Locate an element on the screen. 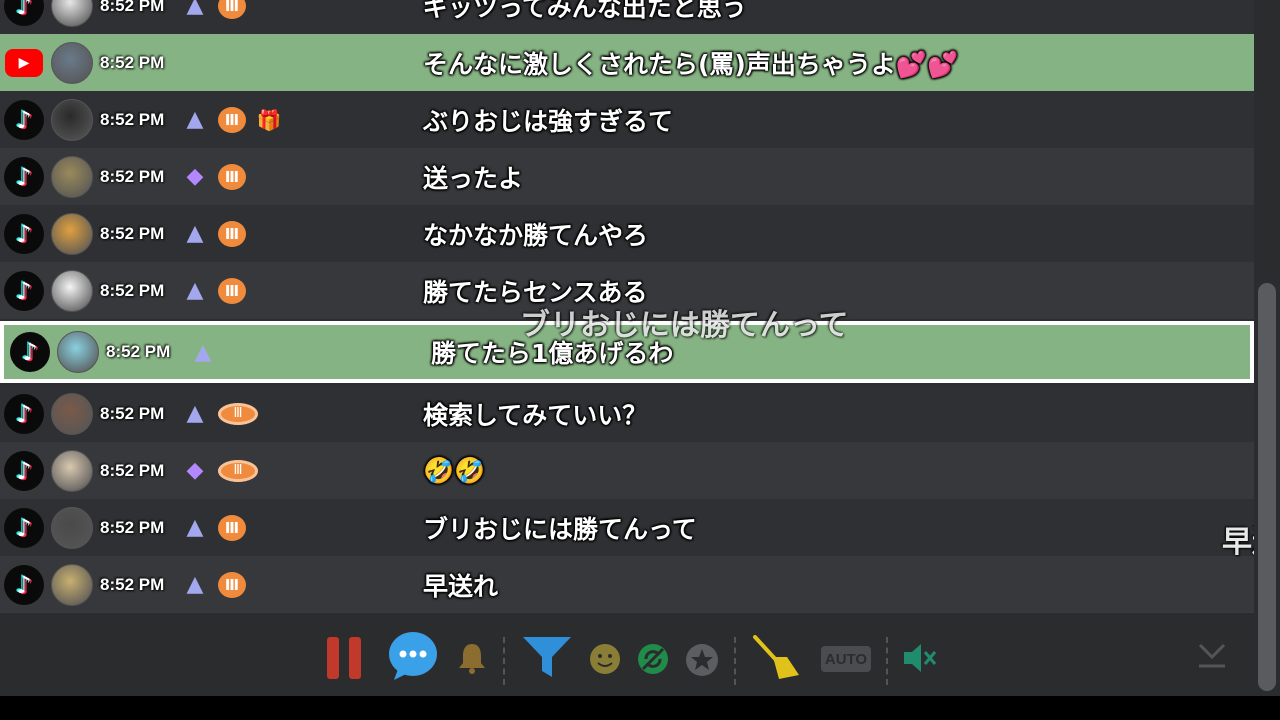  chat-message-row: ♪ 8:52 PM ▲ Ⅲ 早送れ is located at coordinates (627, 584).